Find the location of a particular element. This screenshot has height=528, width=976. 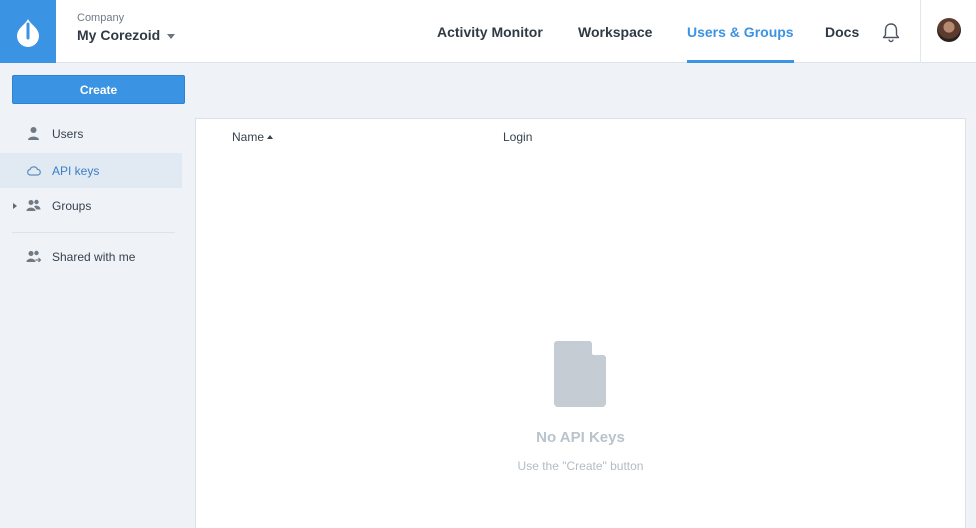

user-icon is located at coordinates (33, 133).